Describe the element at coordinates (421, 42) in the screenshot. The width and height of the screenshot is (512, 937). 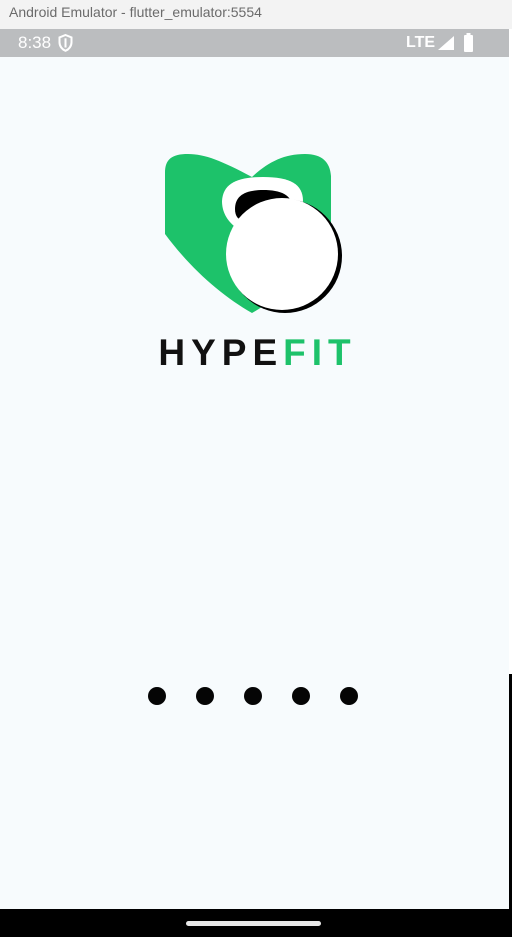
I see `network-type-label: LTE` at that location.